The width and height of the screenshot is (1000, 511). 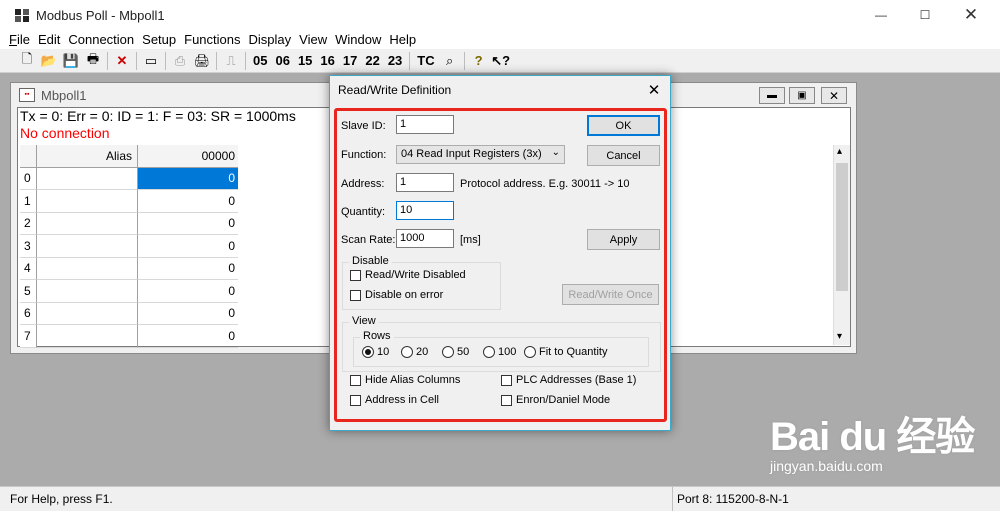 I want to click on address-in-cell-label: Address in Cell, so click(x=402, y=400).